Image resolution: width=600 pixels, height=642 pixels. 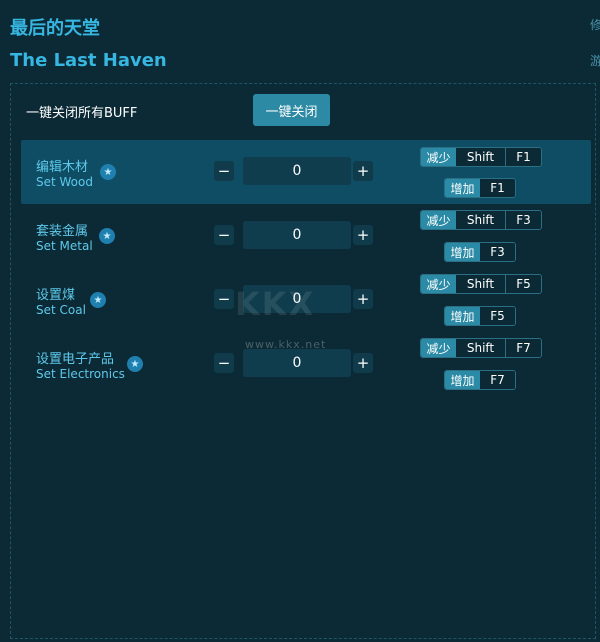 What do you see at coordinates (595, 25) in the screenshot?
I see `edge-label-1: 修` at bounding box center [595, 25].